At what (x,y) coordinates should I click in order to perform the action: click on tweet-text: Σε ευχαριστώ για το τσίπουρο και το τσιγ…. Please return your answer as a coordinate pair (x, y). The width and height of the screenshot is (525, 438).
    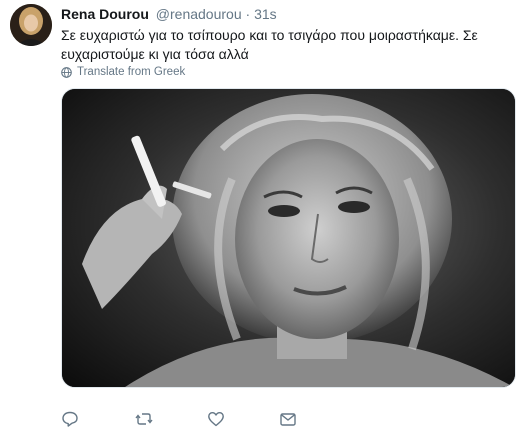
    Looking at the image, I should click on (269, 44).